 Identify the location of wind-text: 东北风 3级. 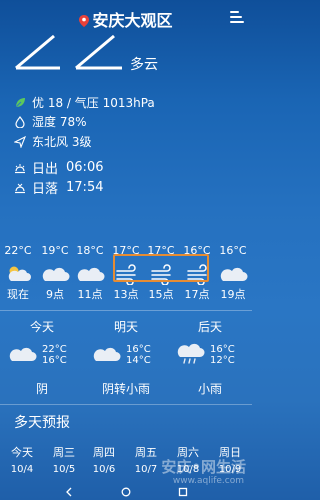
(62, 142).